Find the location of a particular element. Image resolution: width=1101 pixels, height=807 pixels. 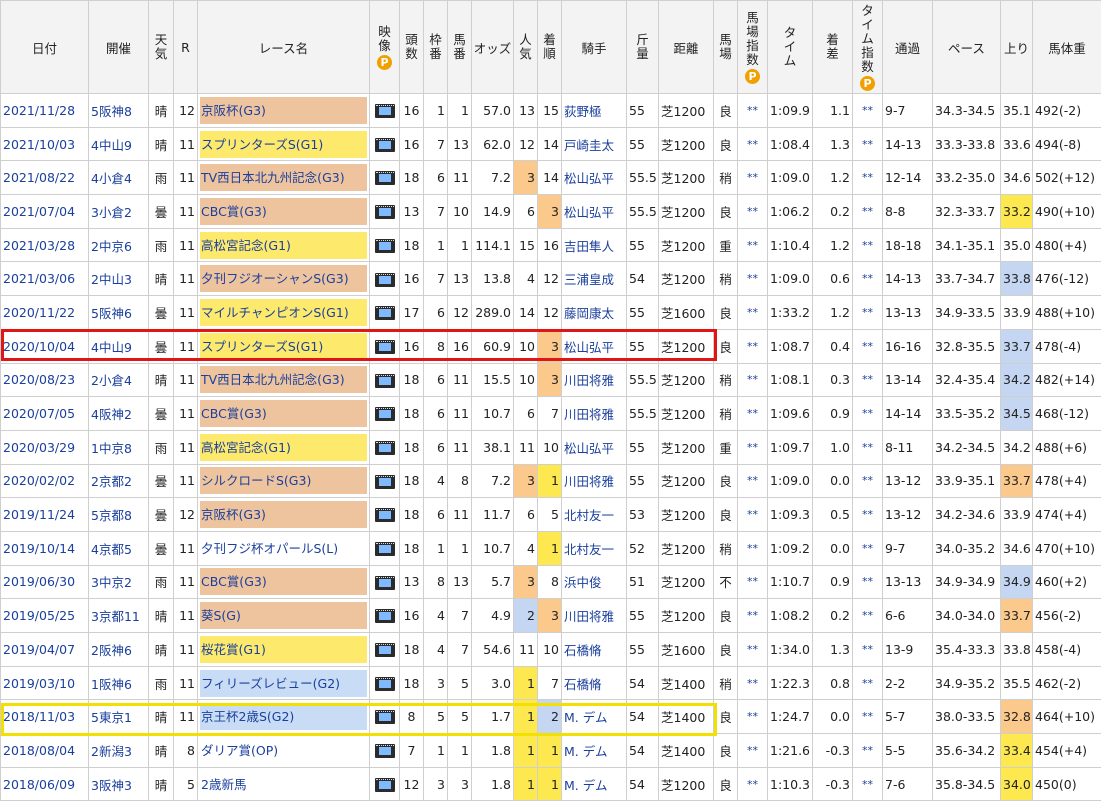

jockey-link: 荻野極 is located at coordinates (583, 111).